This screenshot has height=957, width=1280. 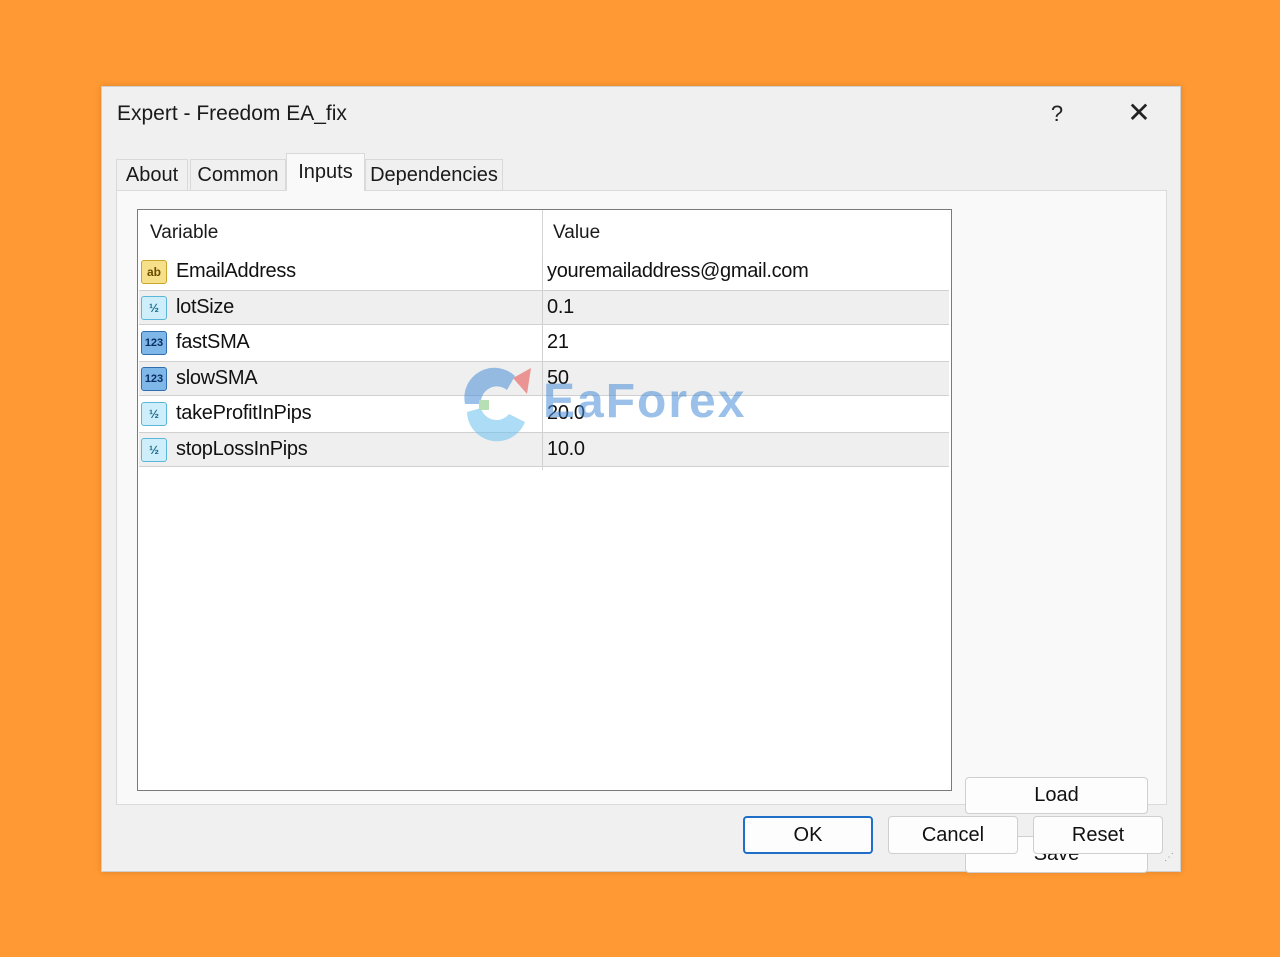 I want to click on table-row: ½ takeProfitInPips 20.0, so click(x=544, y=414).